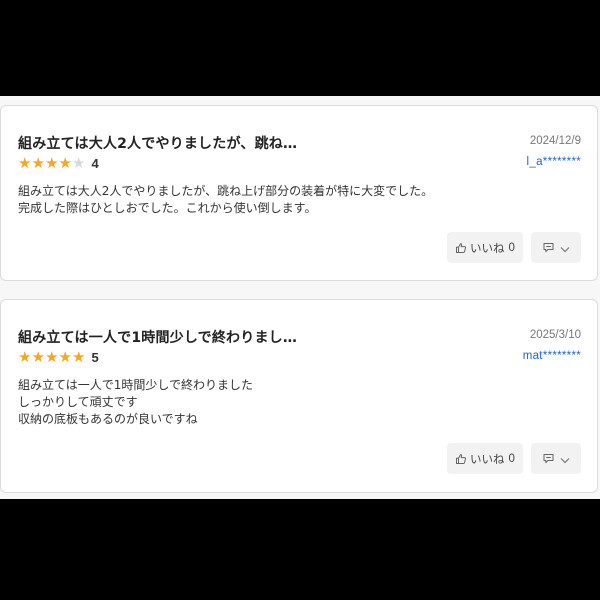 The image size is (600, 600). I want to click on star-rating: ★ ★ ★ ★ ★ 4, so click(58, 163).